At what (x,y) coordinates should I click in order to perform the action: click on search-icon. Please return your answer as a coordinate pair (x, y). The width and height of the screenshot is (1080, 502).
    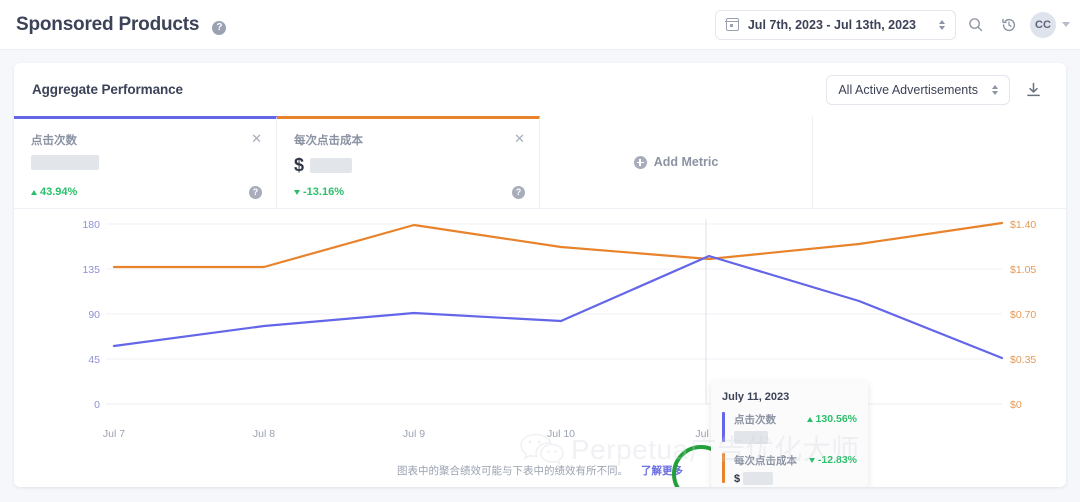
    Looking at the image, I should click on (975, 25).